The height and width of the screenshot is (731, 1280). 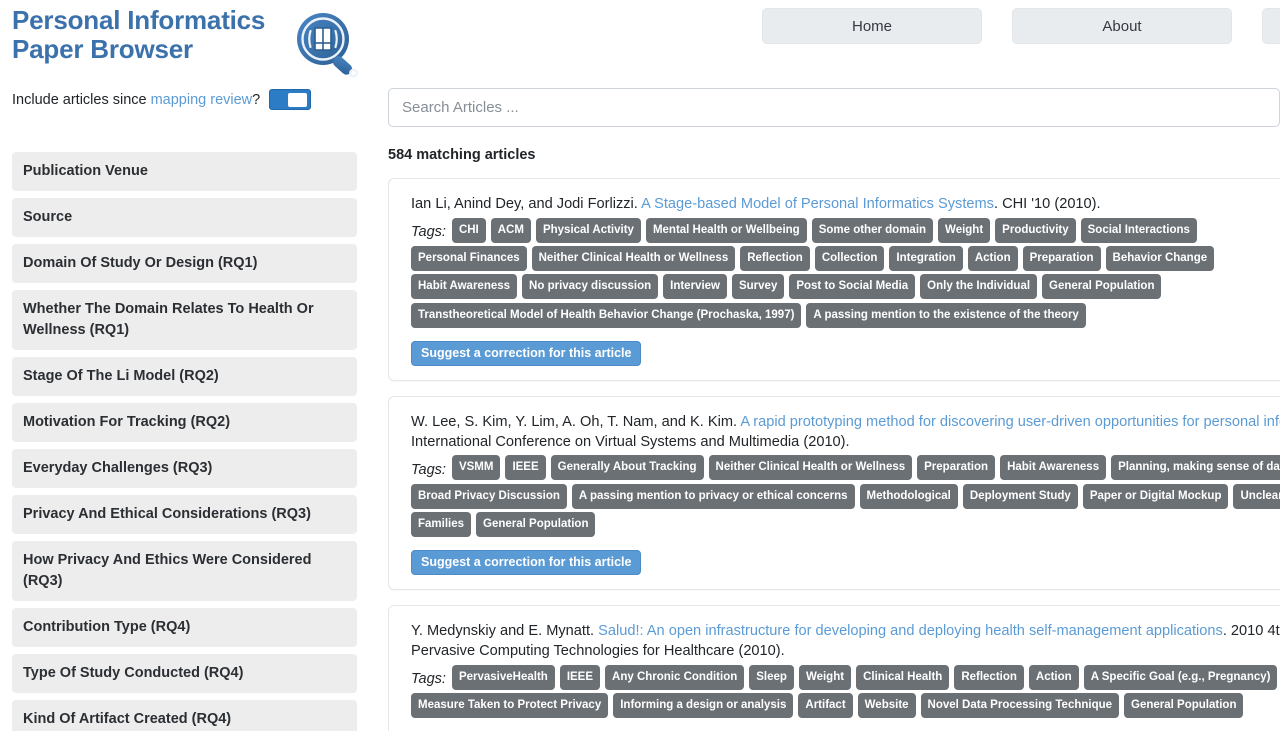 I want to click on tag: Post to Social Media, so click(x=852, y=287).